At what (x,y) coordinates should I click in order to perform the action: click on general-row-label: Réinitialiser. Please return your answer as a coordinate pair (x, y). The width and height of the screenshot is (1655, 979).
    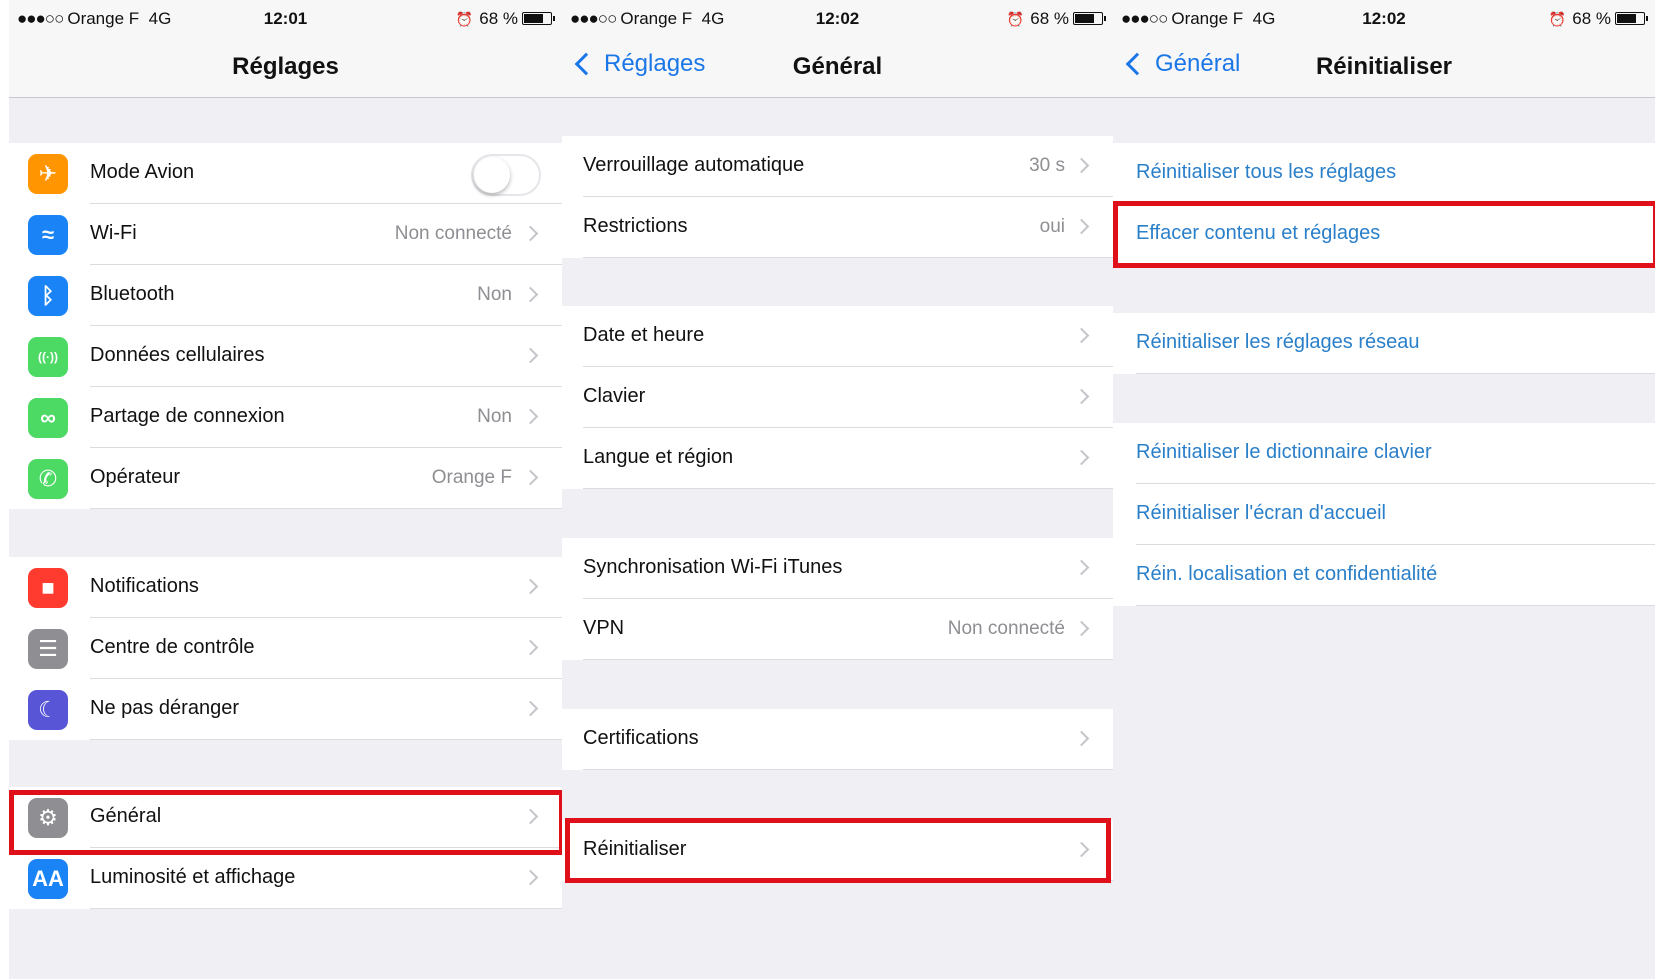
    Looking at the image, I should click on (635, 849).